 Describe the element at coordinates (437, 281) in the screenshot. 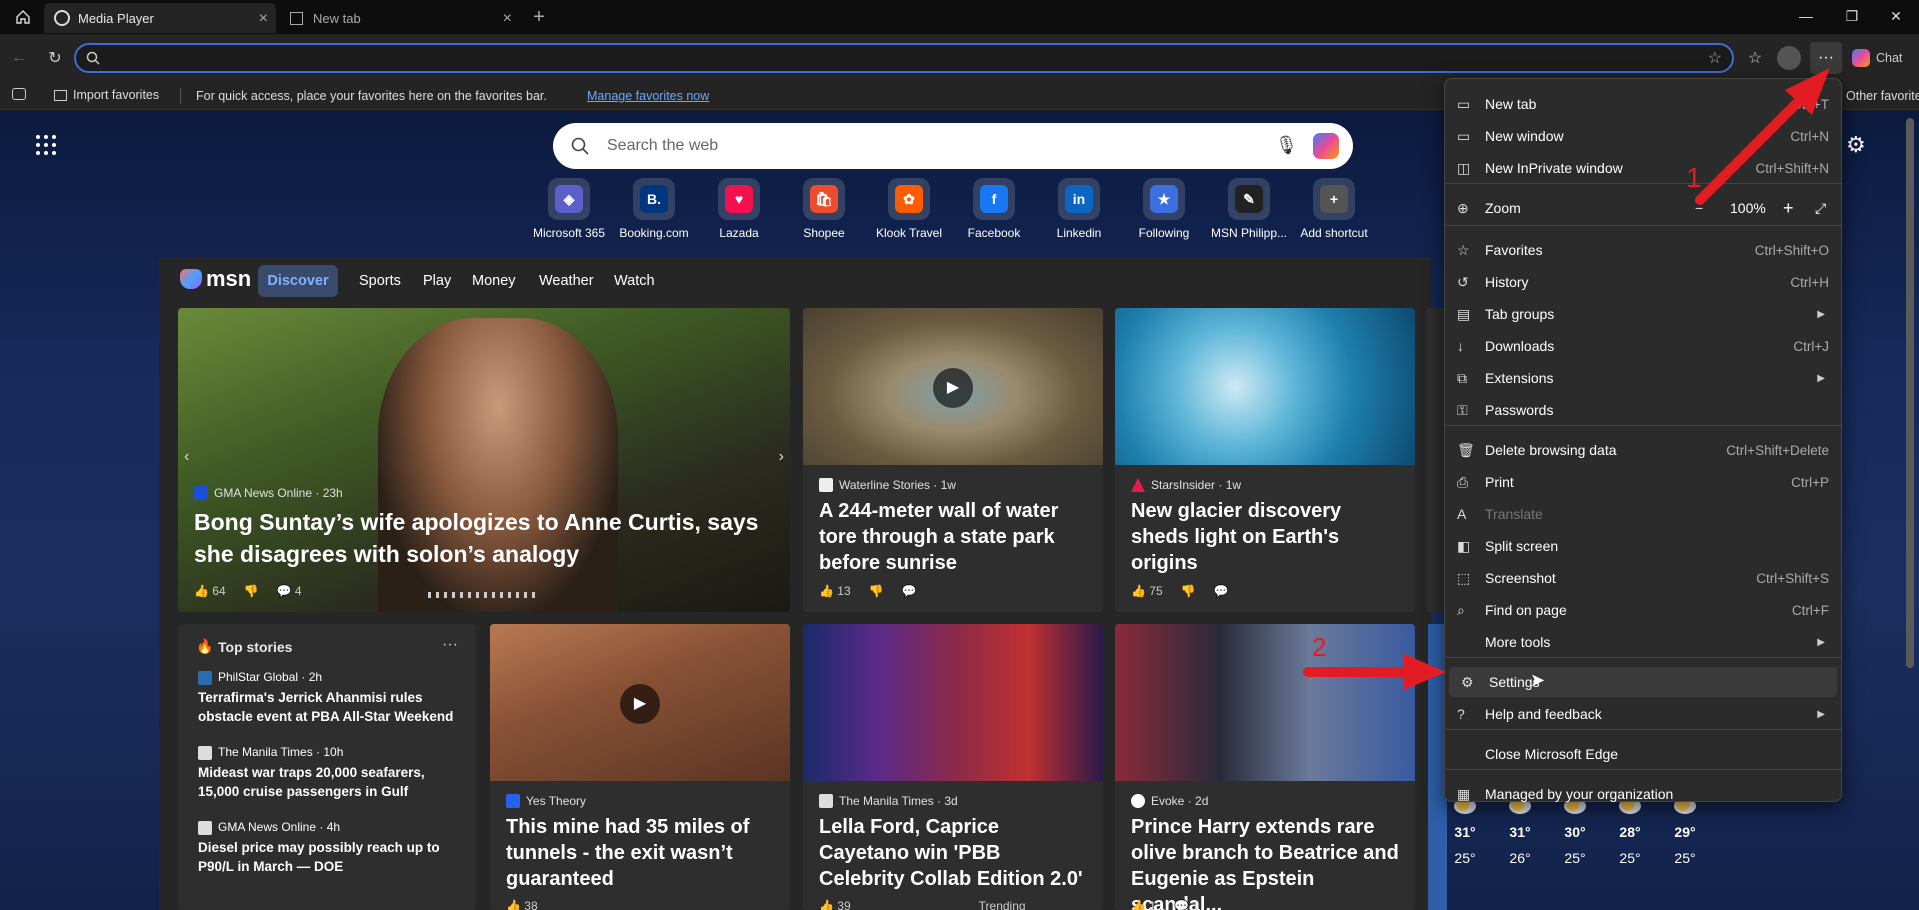

I see `nav-play: Play` at that location.